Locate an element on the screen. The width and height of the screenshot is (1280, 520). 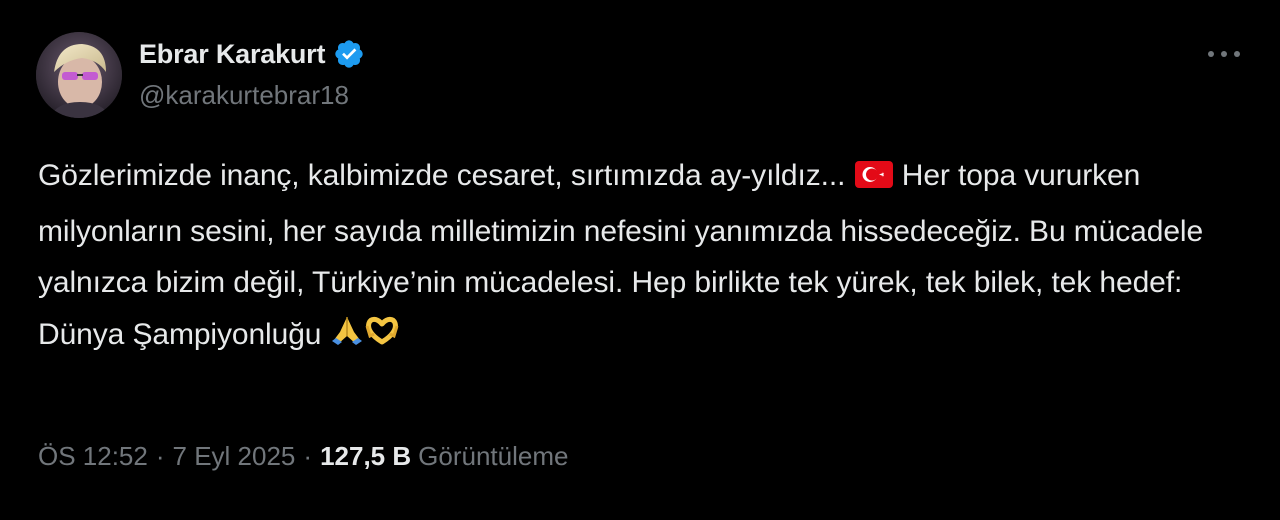
avatar is located at coordinates (79, 75).